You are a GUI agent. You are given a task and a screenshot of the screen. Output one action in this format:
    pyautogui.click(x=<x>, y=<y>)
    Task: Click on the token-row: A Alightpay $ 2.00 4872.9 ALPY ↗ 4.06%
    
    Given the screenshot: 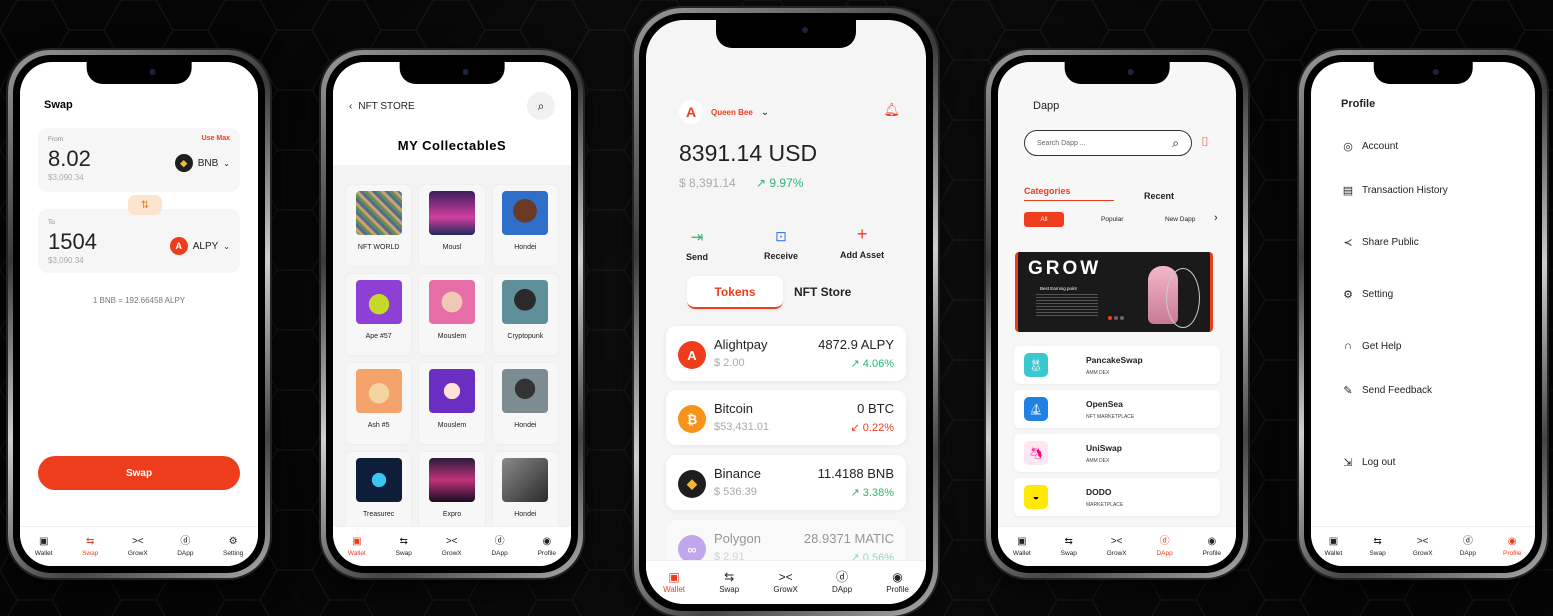 What is the action you would take?
    pyautogui.click(x=786, y=353)
    